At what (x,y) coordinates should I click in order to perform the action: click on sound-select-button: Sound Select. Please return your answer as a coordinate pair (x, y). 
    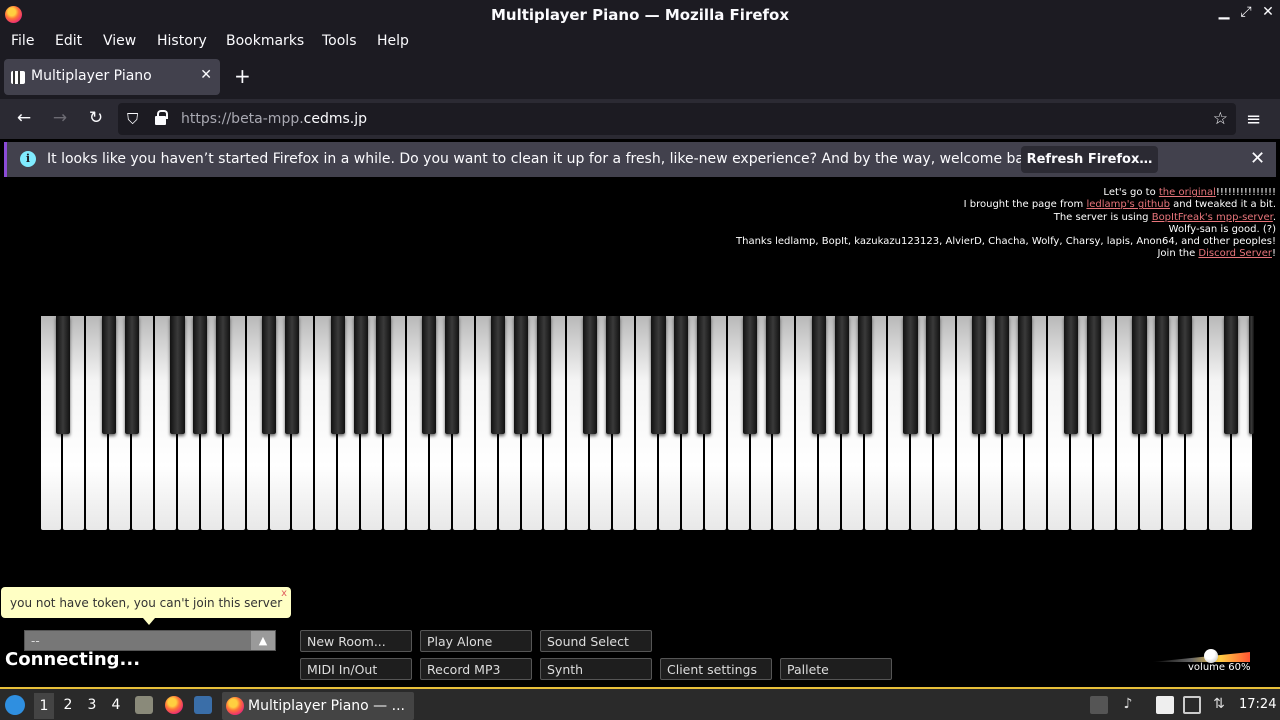
    Looking at the image, I should click on (596, 641).